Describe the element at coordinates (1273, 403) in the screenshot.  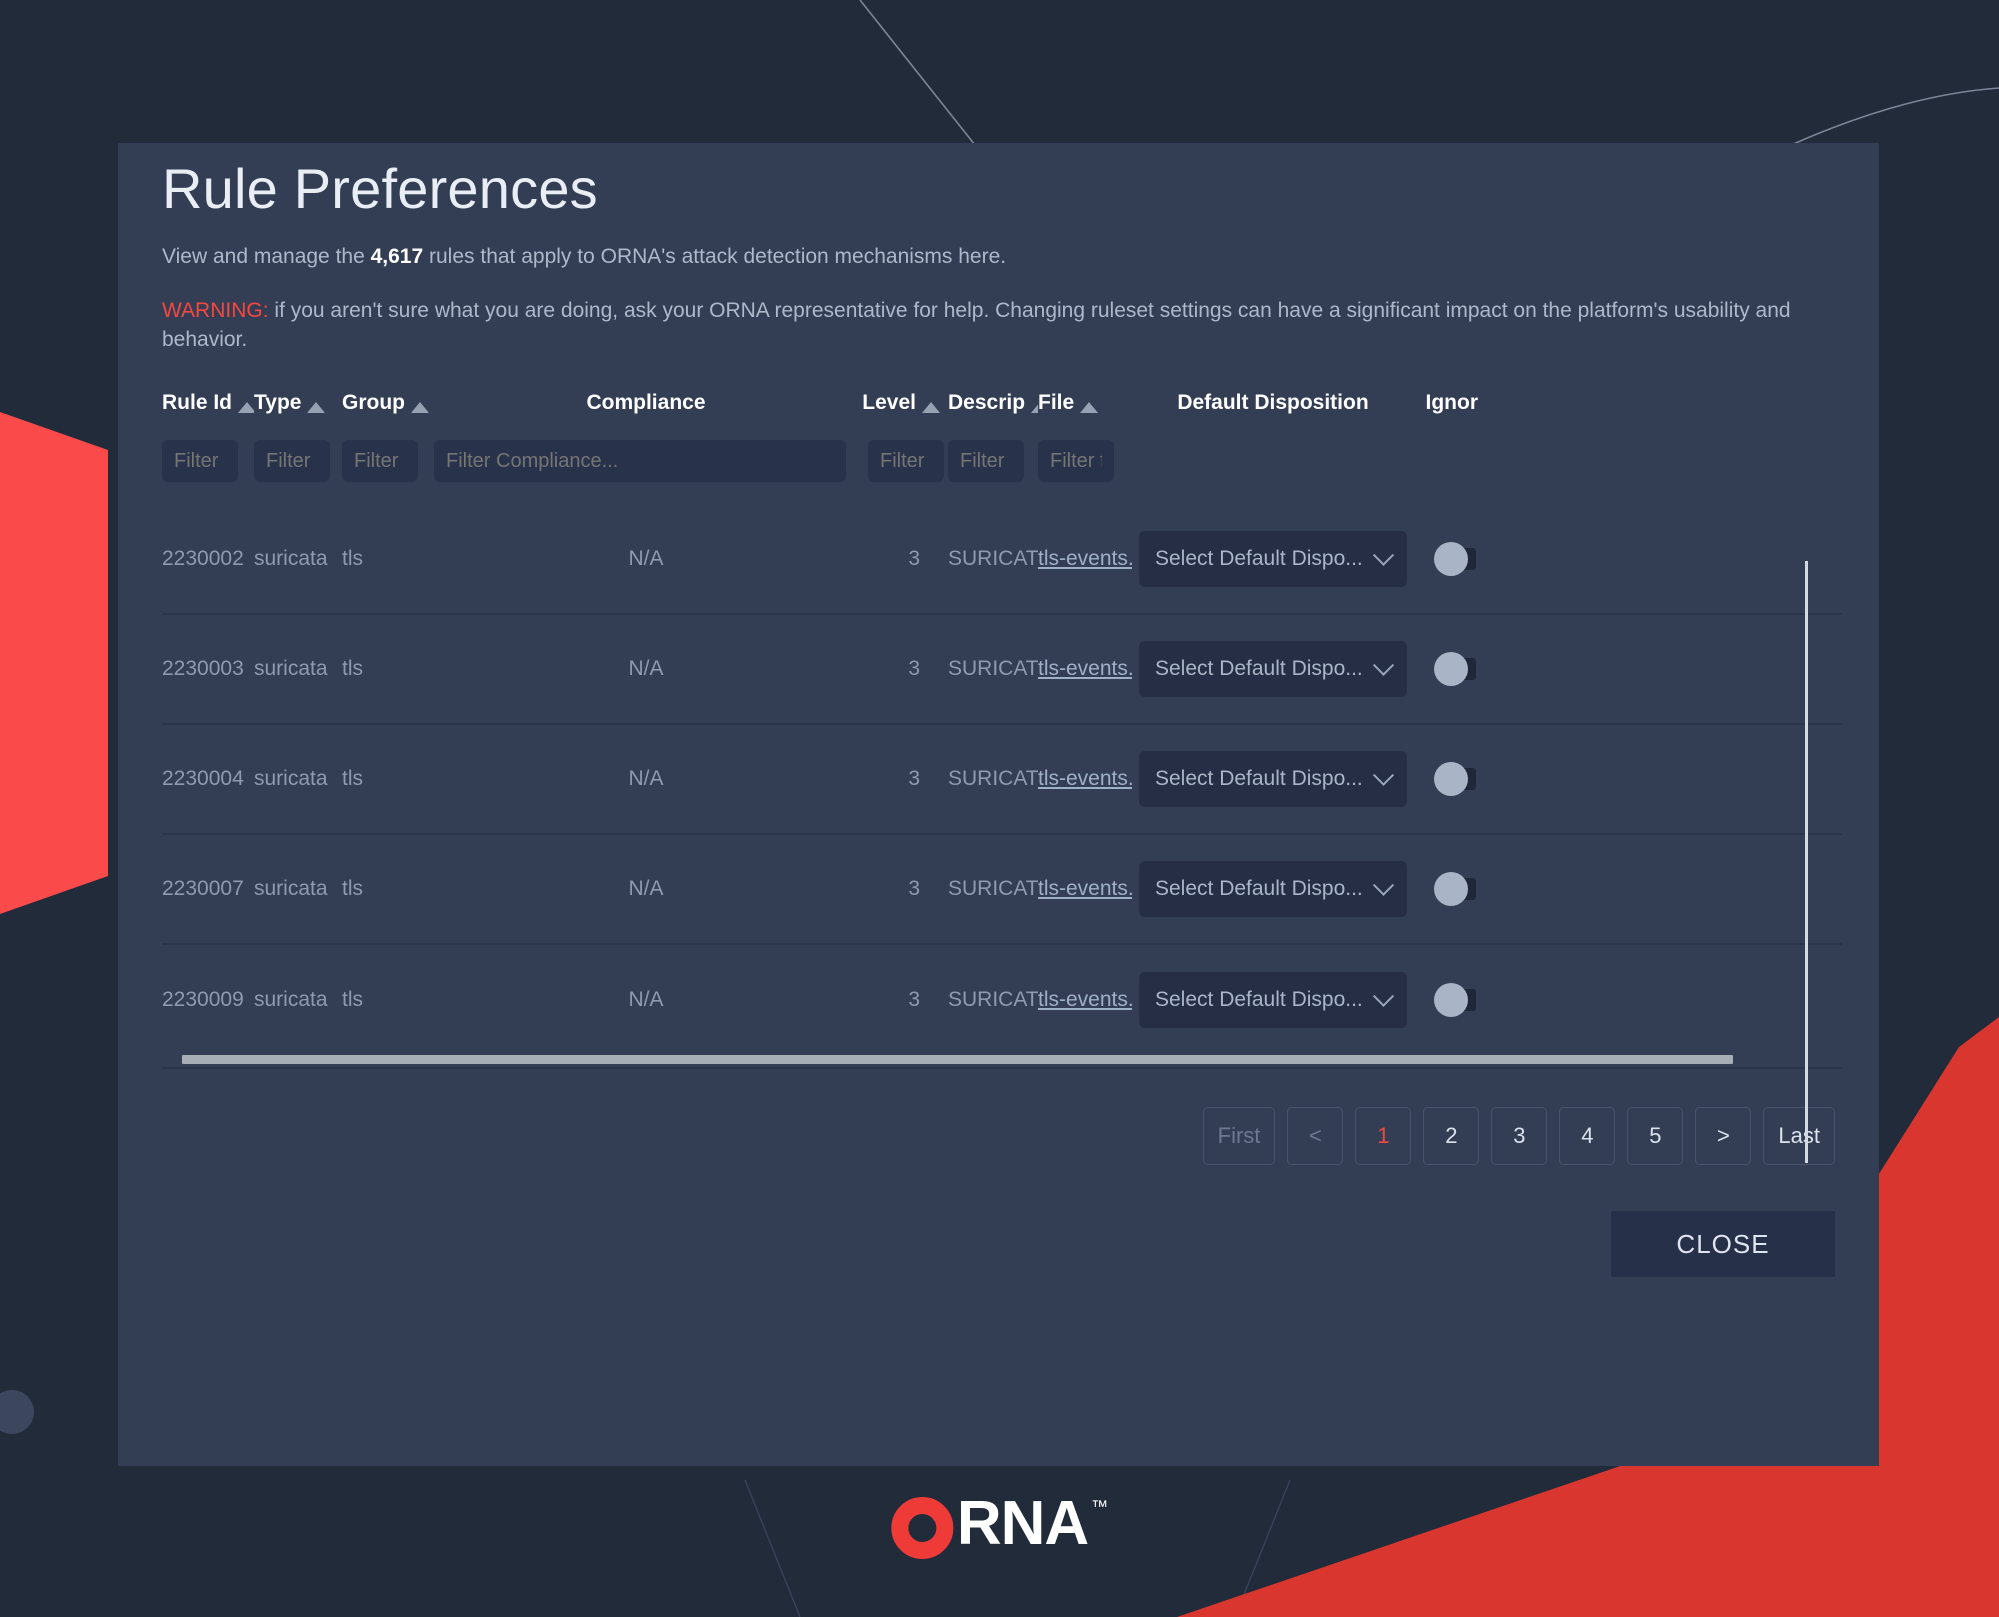
I see `column-header-default-disposition: Default Disposition` at that location.